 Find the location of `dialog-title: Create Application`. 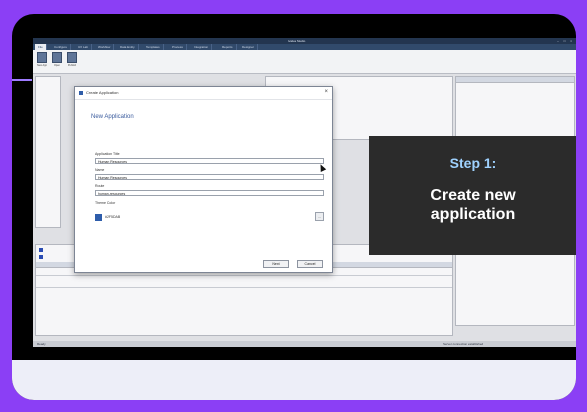

dialog-title: Create Application is located at coordinates (102, 92).